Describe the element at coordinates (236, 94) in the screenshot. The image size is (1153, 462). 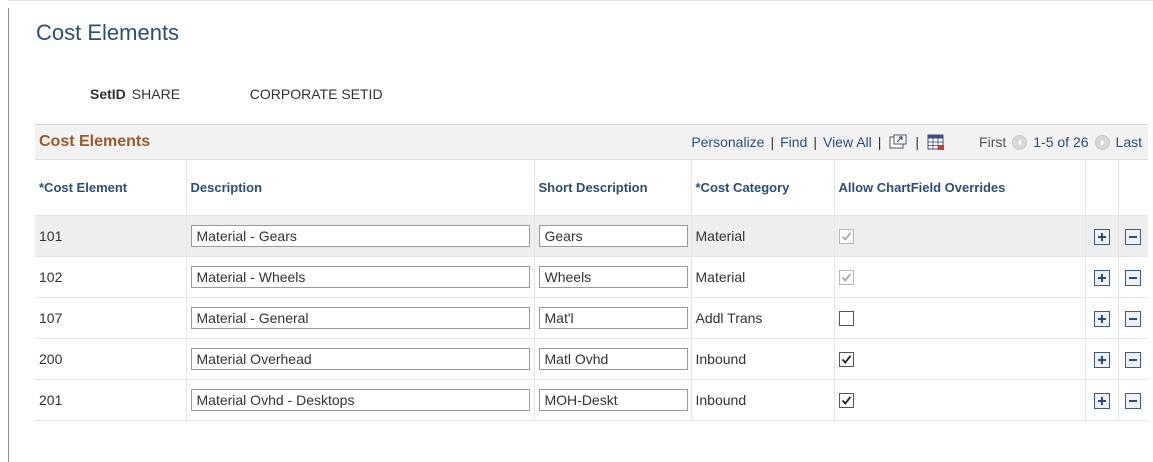
I see `setid-row: SetID SHARE CORPORATE SETID` at that location.